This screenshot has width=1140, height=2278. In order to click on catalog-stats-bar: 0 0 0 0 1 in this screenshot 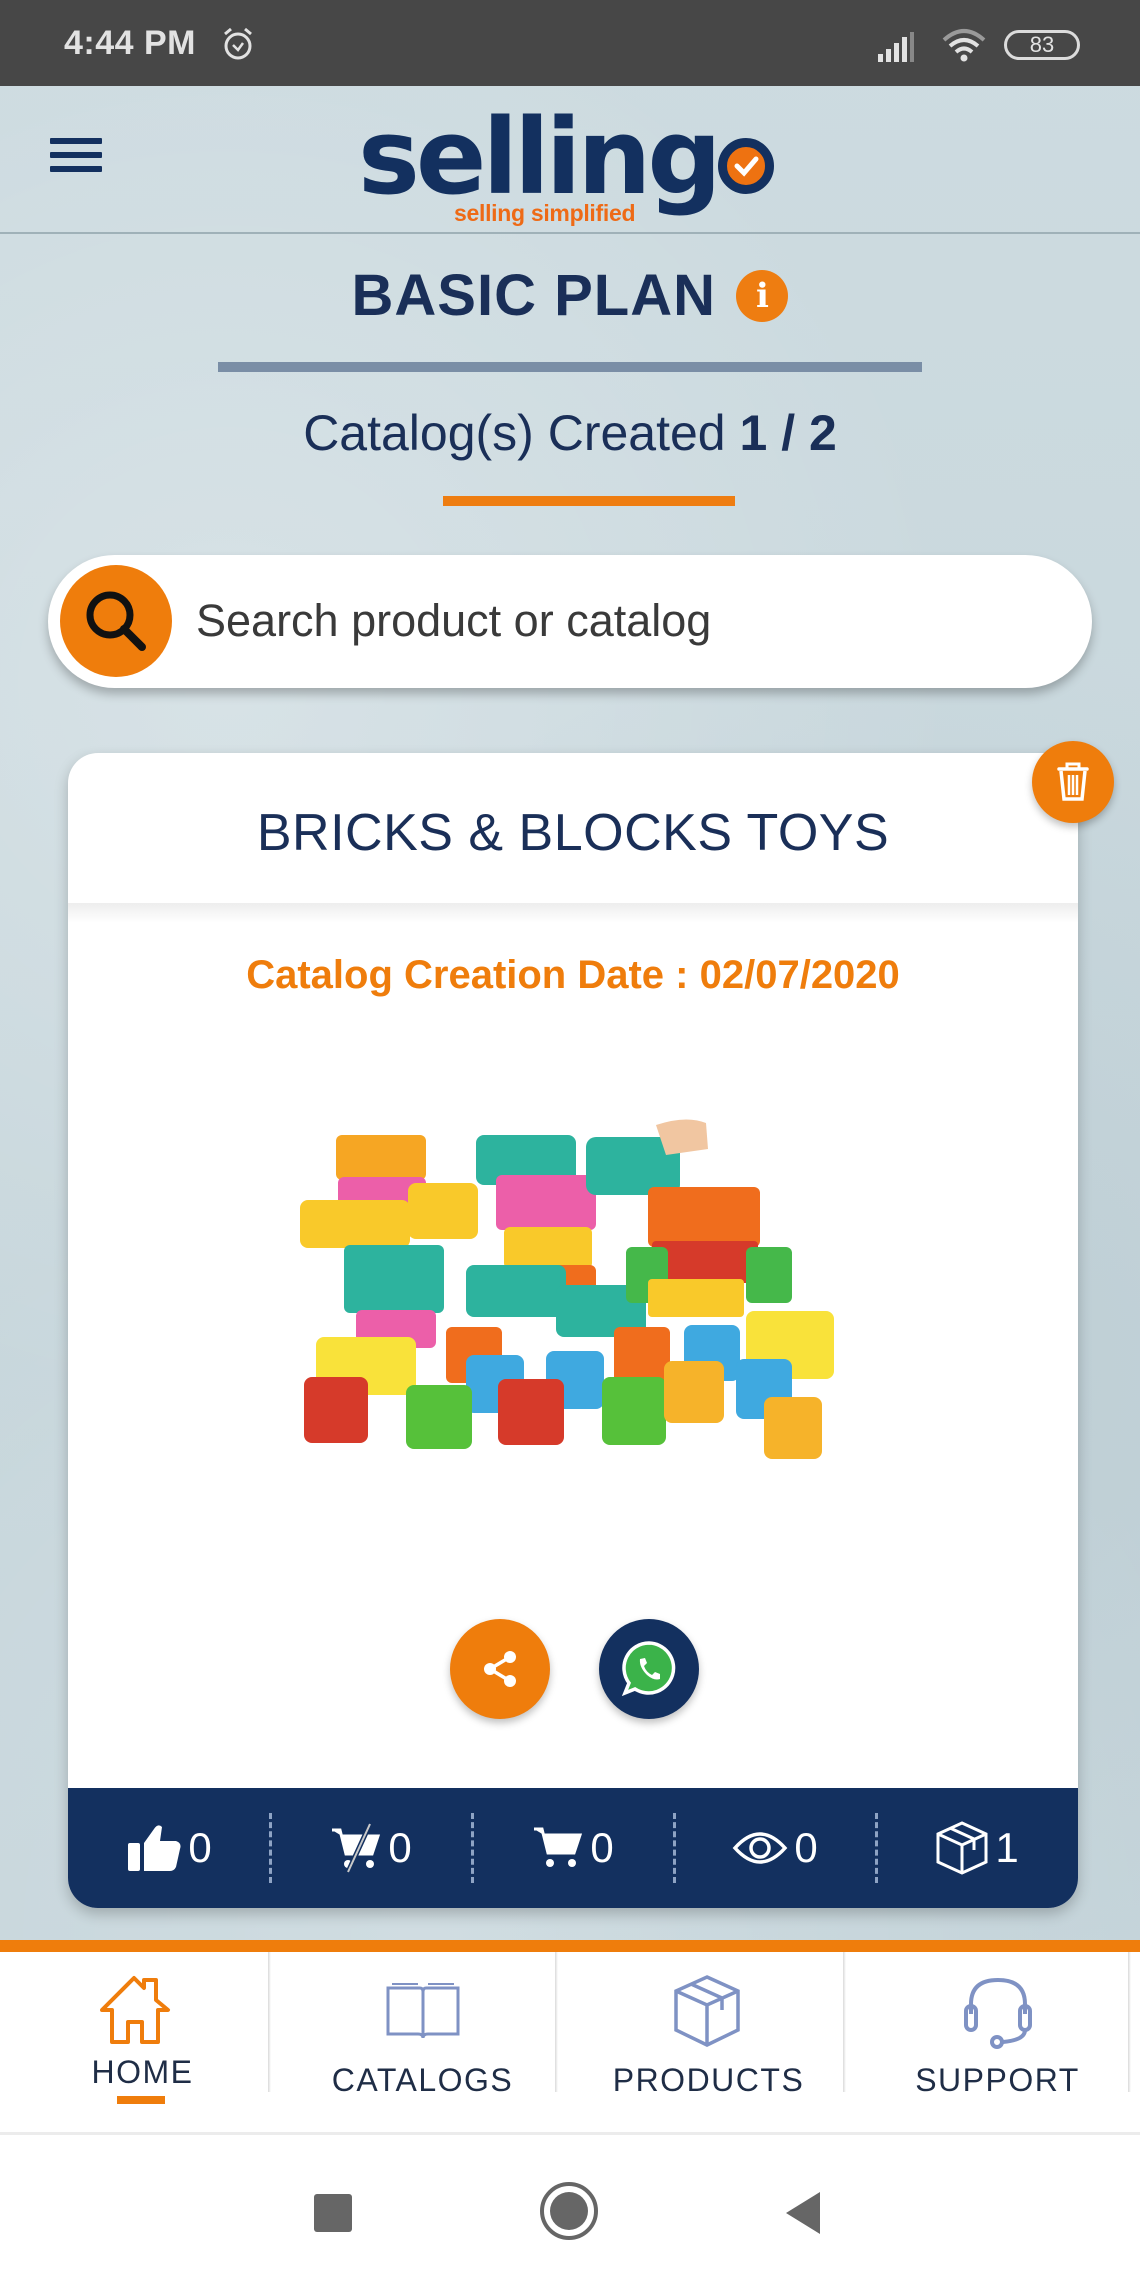, I will do `click(573, 1848)`.